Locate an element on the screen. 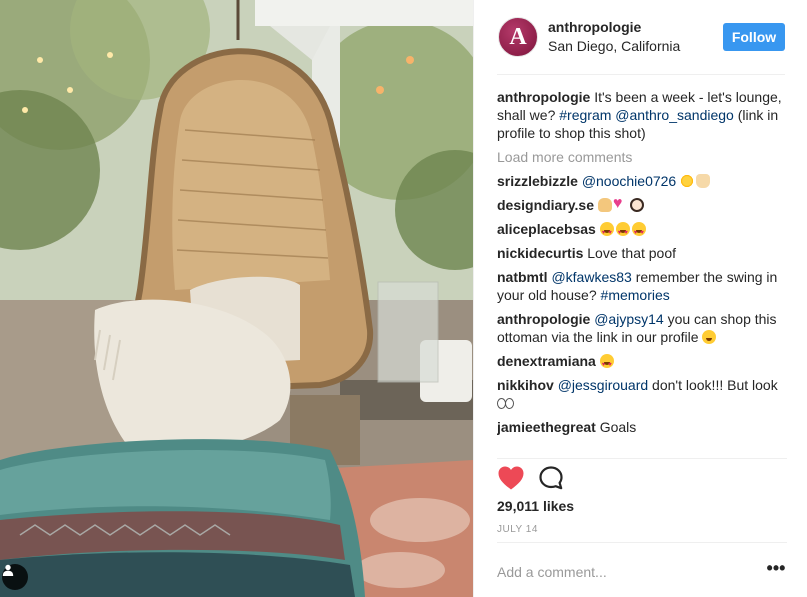 Image resolution: width=807 pixels, height=597 pixels. comment-item: srizzlebizzle @noochie0726 is located at coordinates (642, 181).